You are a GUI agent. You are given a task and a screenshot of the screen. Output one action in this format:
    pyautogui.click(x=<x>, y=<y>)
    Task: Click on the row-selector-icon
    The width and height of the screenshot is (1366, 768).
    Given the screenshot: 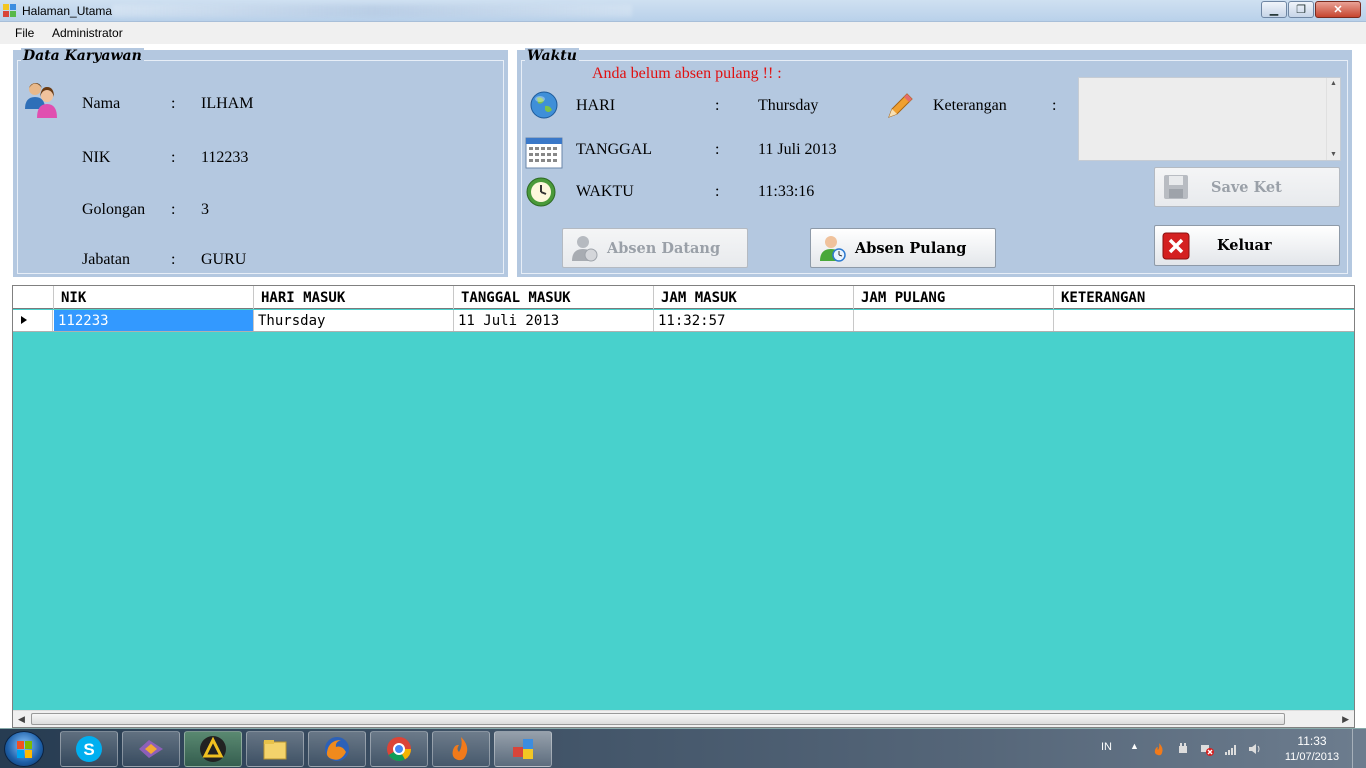 What is the action you would take?
    pyautogui.click(x=33, y=320)
    